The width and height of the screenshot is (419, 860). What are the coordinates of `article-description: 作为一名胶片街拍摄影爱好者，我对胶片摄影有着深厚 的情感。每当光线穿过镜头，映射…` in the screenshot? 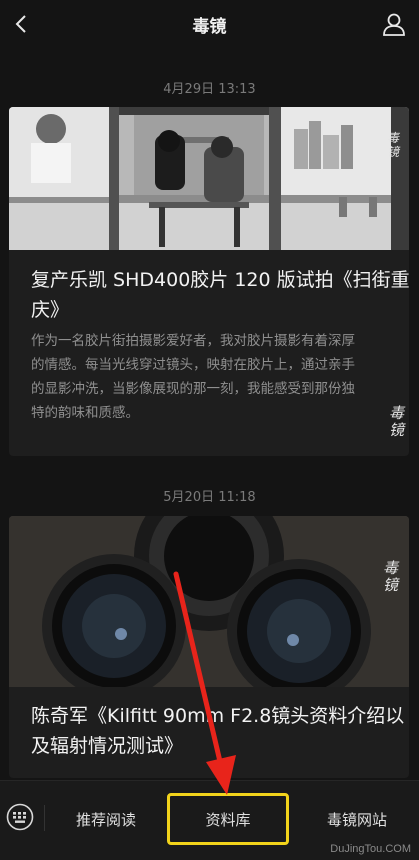 It's located at (193, 377).